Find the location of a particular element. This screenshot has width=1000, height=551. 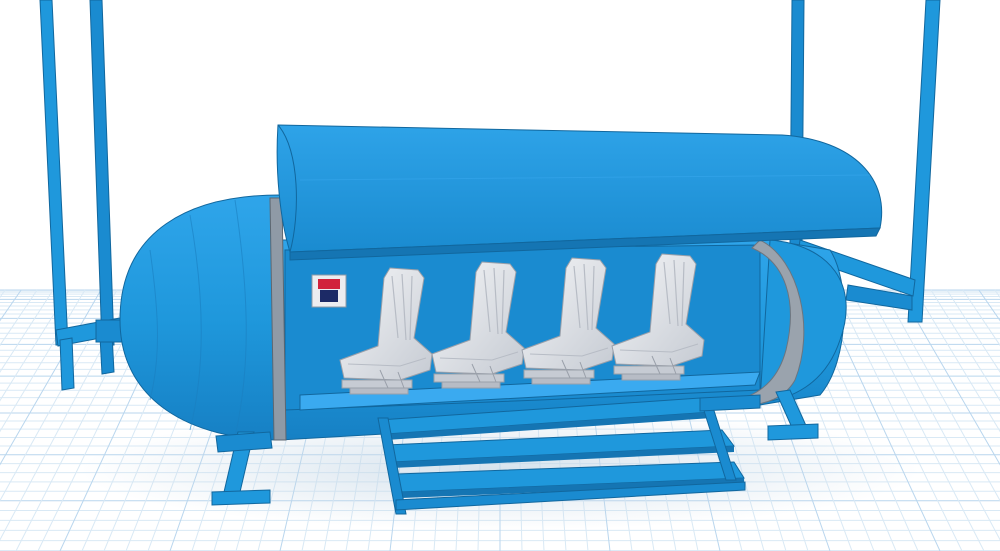

left-support-frame is located at coordinates (86, 195).